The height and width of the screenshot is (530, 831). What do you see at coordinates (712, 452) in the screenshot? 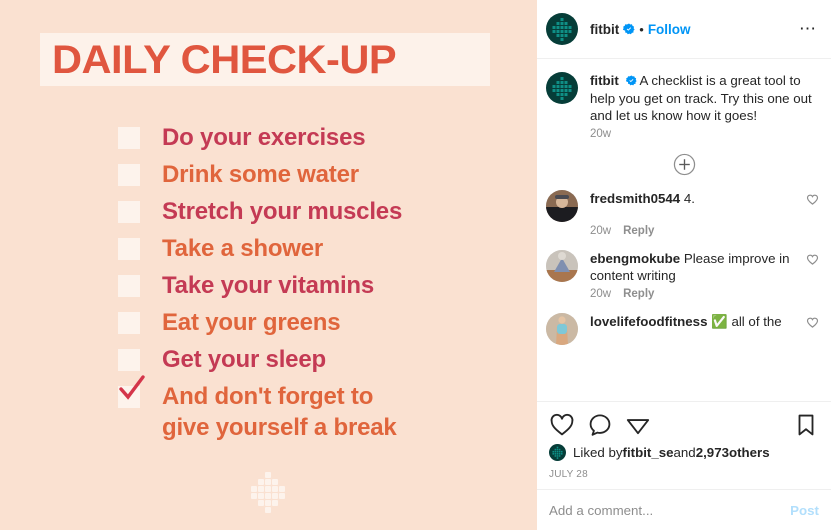
I see `likes-count: 2,973` at bounding box center [712, 452].